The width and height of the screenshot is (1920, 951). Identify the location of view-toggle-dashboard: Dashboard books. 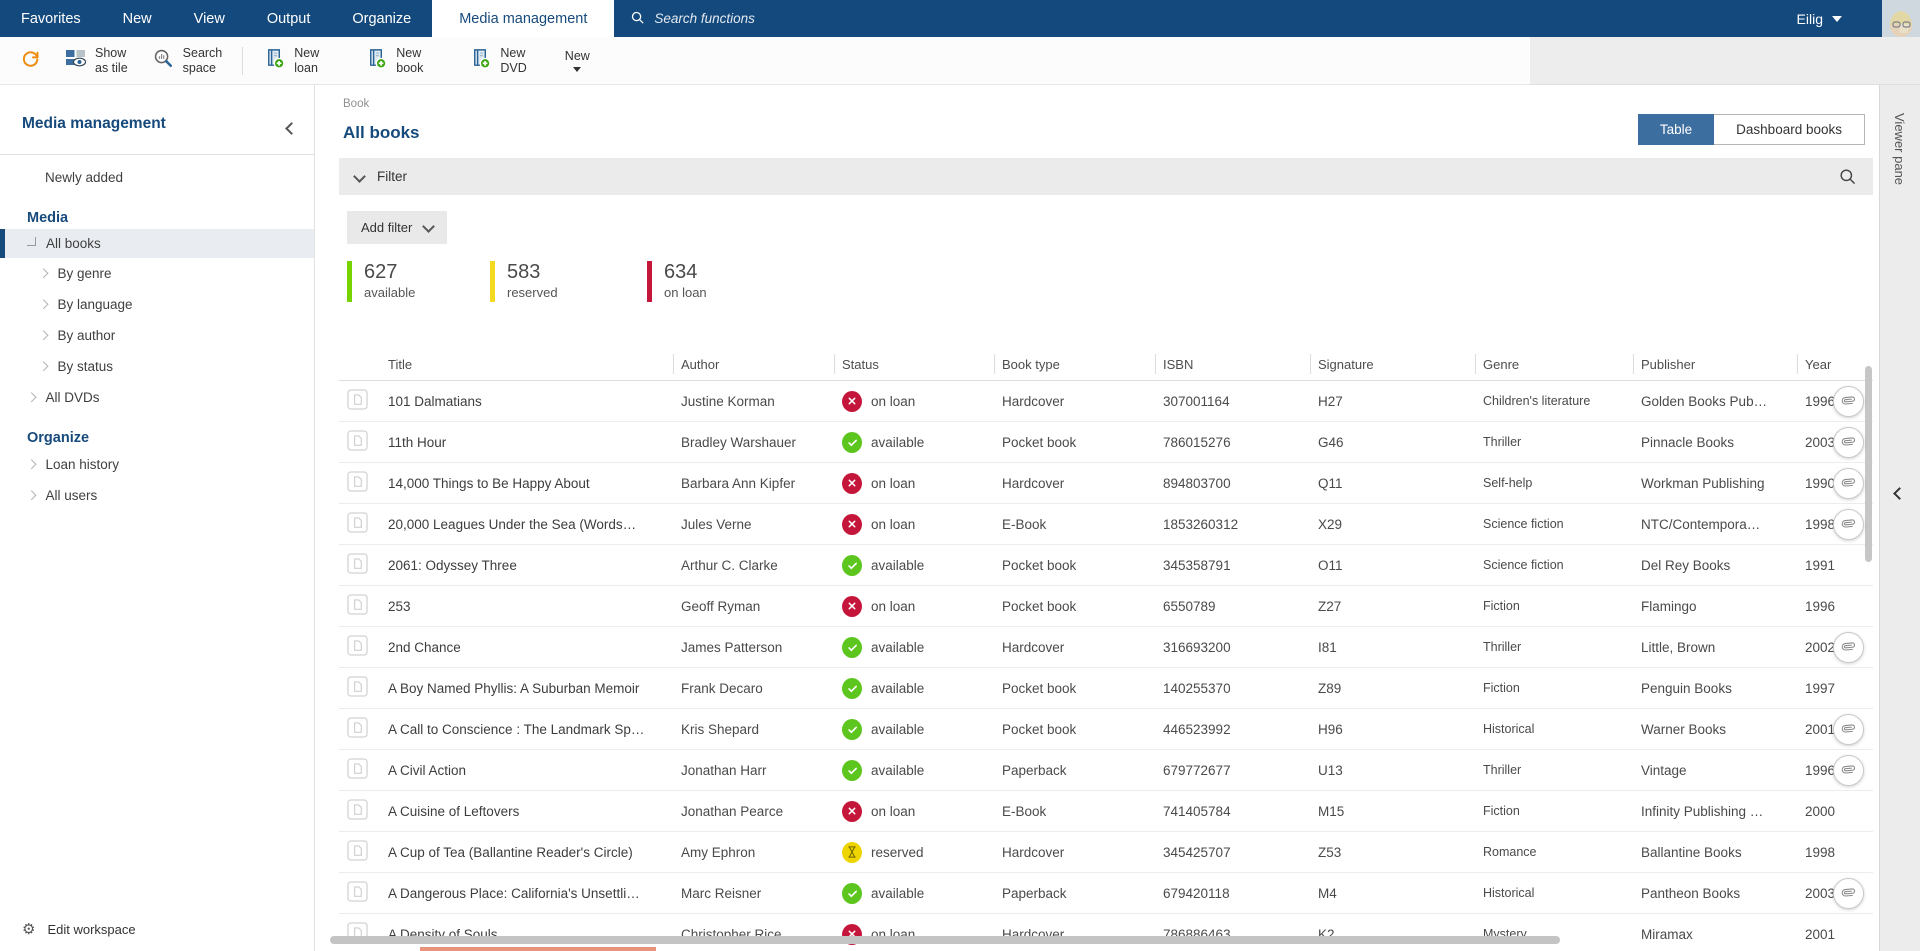
(1789, 129).